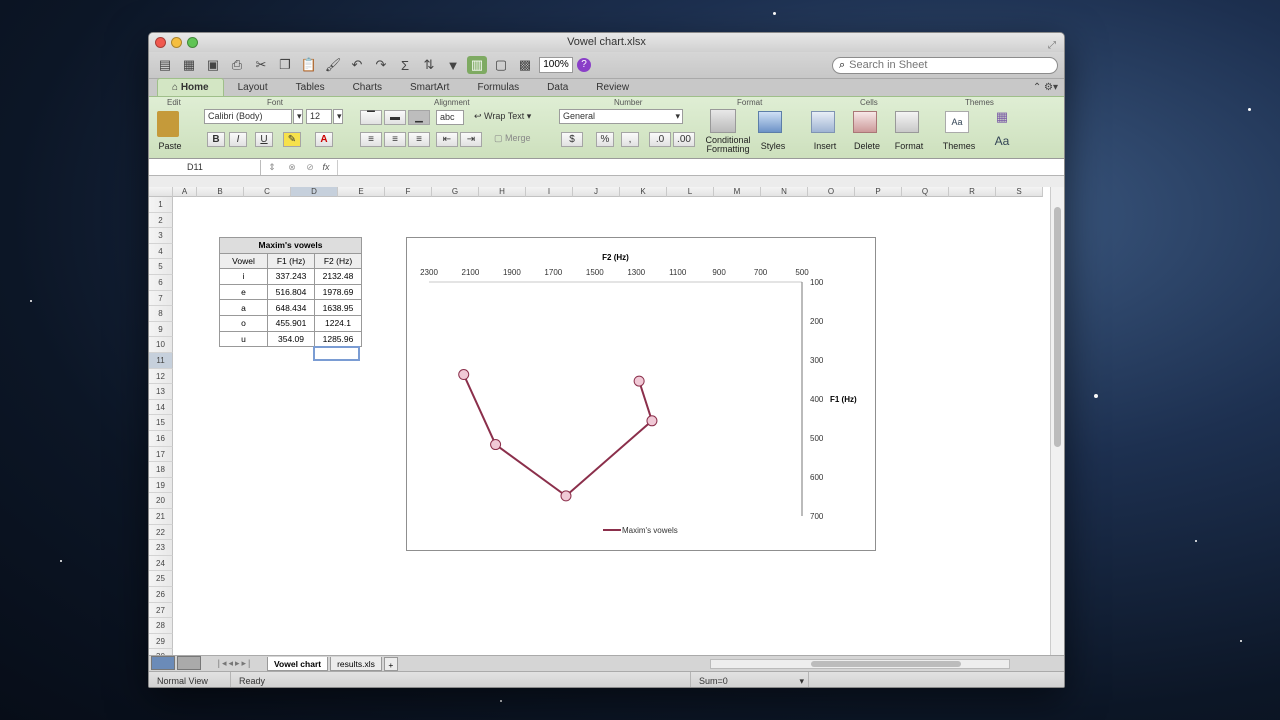 The height and width of the screenshot is (720, 1280). I want to click on ribbon-options-icon: ⌃ ⚙▾, so click(1045, 87).